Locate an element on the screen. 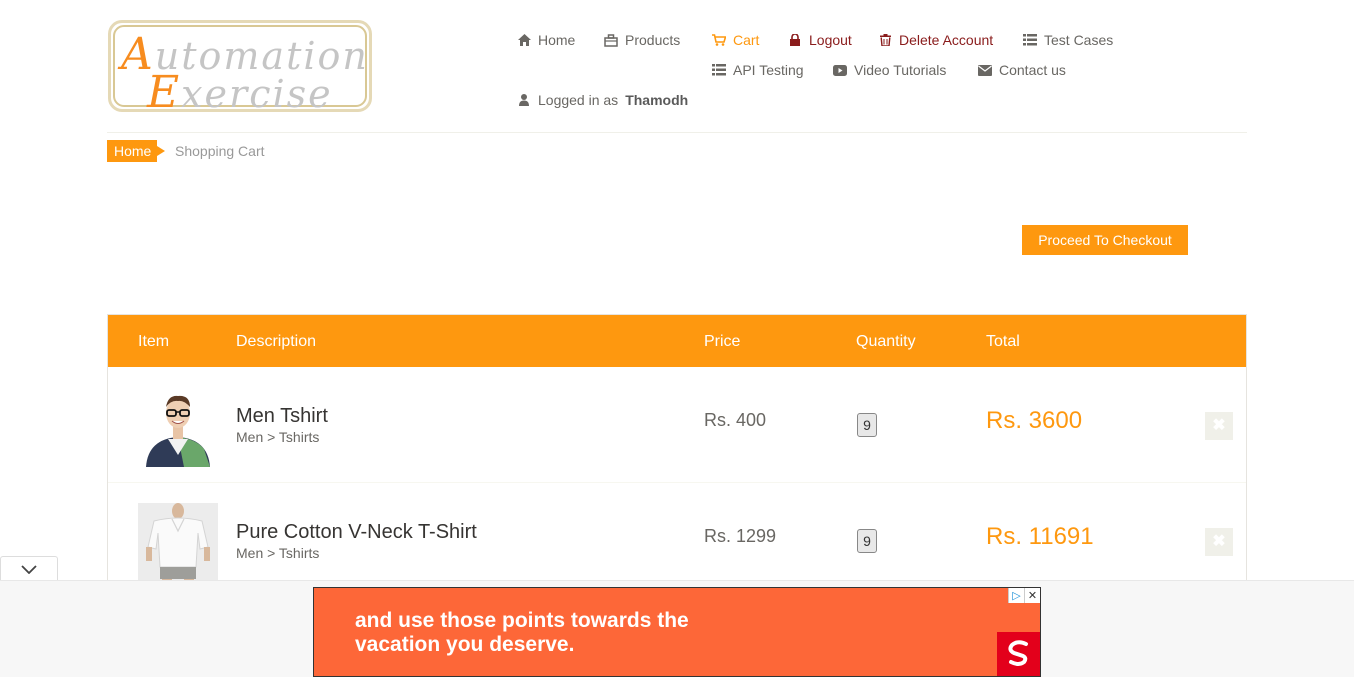 The height and width of the screenshot is (677, 1354). product-total: Rs. 3600 is located at coordinates (1034, 420).